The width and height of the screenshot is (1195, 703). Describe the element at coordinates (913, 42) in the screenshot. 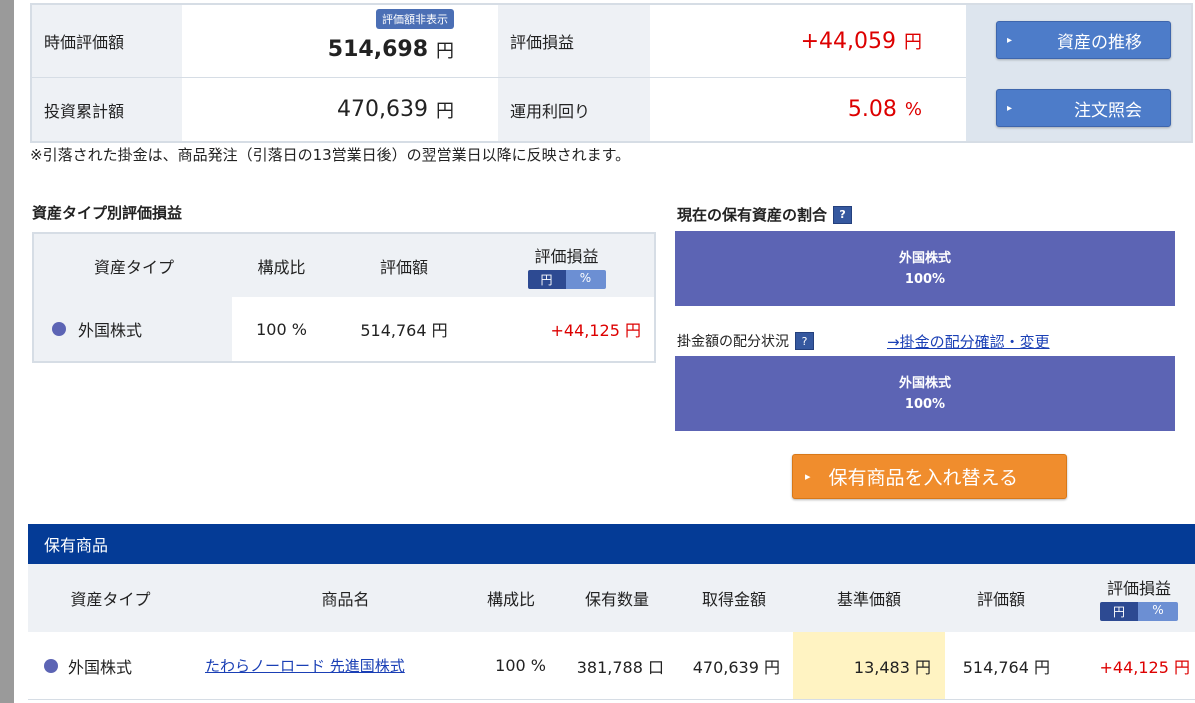

I see `unrealized-yen: 円` at that location.